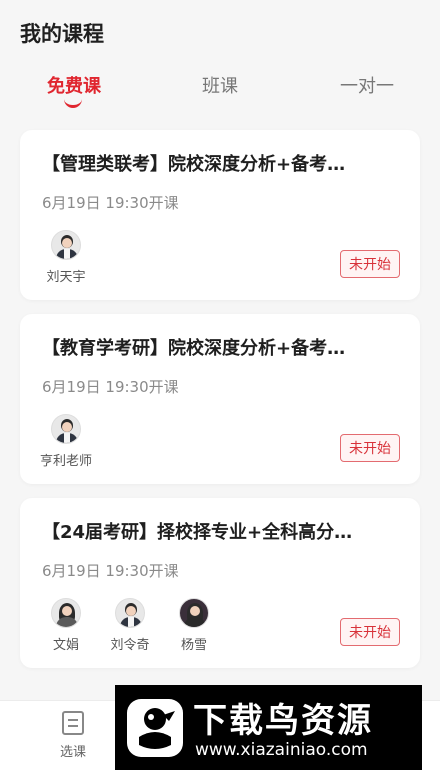  Describe the element at coordinates (281, 750) in the screenshot. I see `watermark-url: www.xiazainiao.com` at that location.